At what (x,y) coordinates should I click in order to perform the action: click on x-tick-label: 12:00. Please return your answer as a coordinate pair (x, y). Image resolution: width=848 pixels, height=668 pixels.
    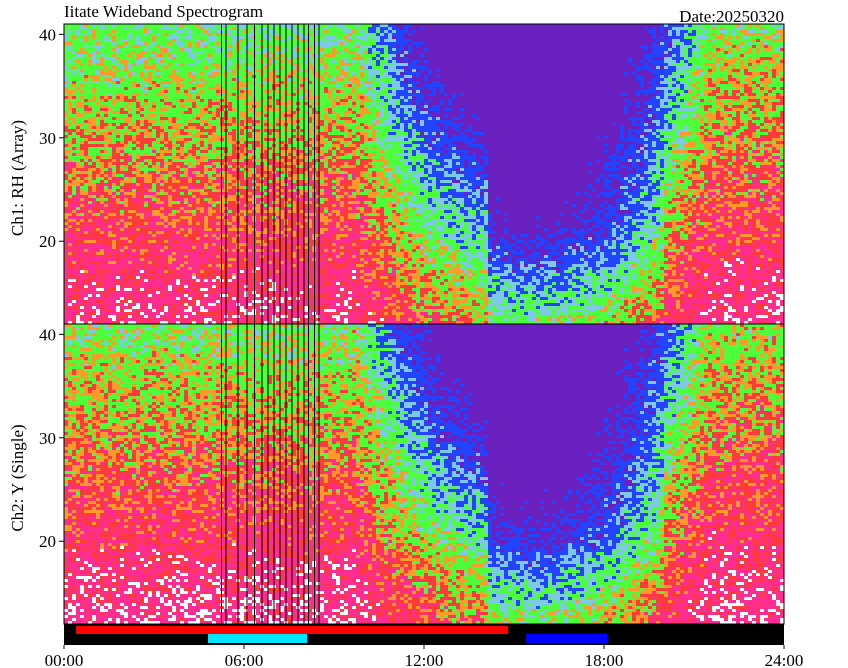
    Looking at the image, I should click on (424, 659).